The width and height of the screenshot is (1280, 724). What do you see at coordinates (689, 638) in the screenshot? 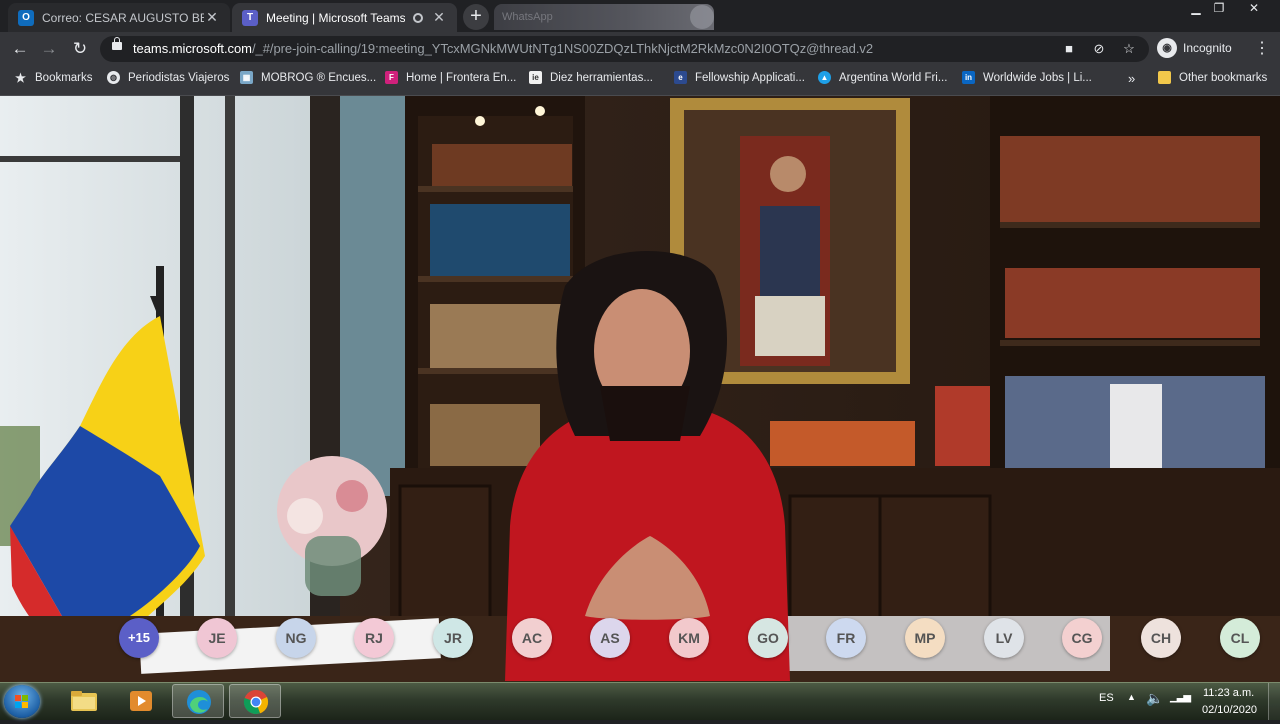
I see `participant-avatar: KM` at bounding box center [689, 638].